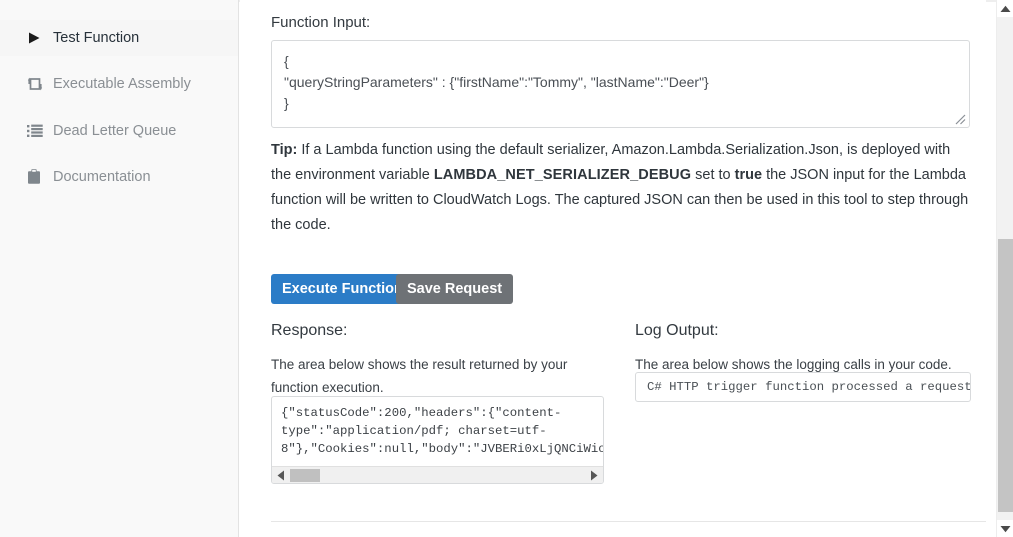 This screenshot has width=1013, height=537. I want to click on sidebar-item-label: Executable Assembly, so click(122, 84).